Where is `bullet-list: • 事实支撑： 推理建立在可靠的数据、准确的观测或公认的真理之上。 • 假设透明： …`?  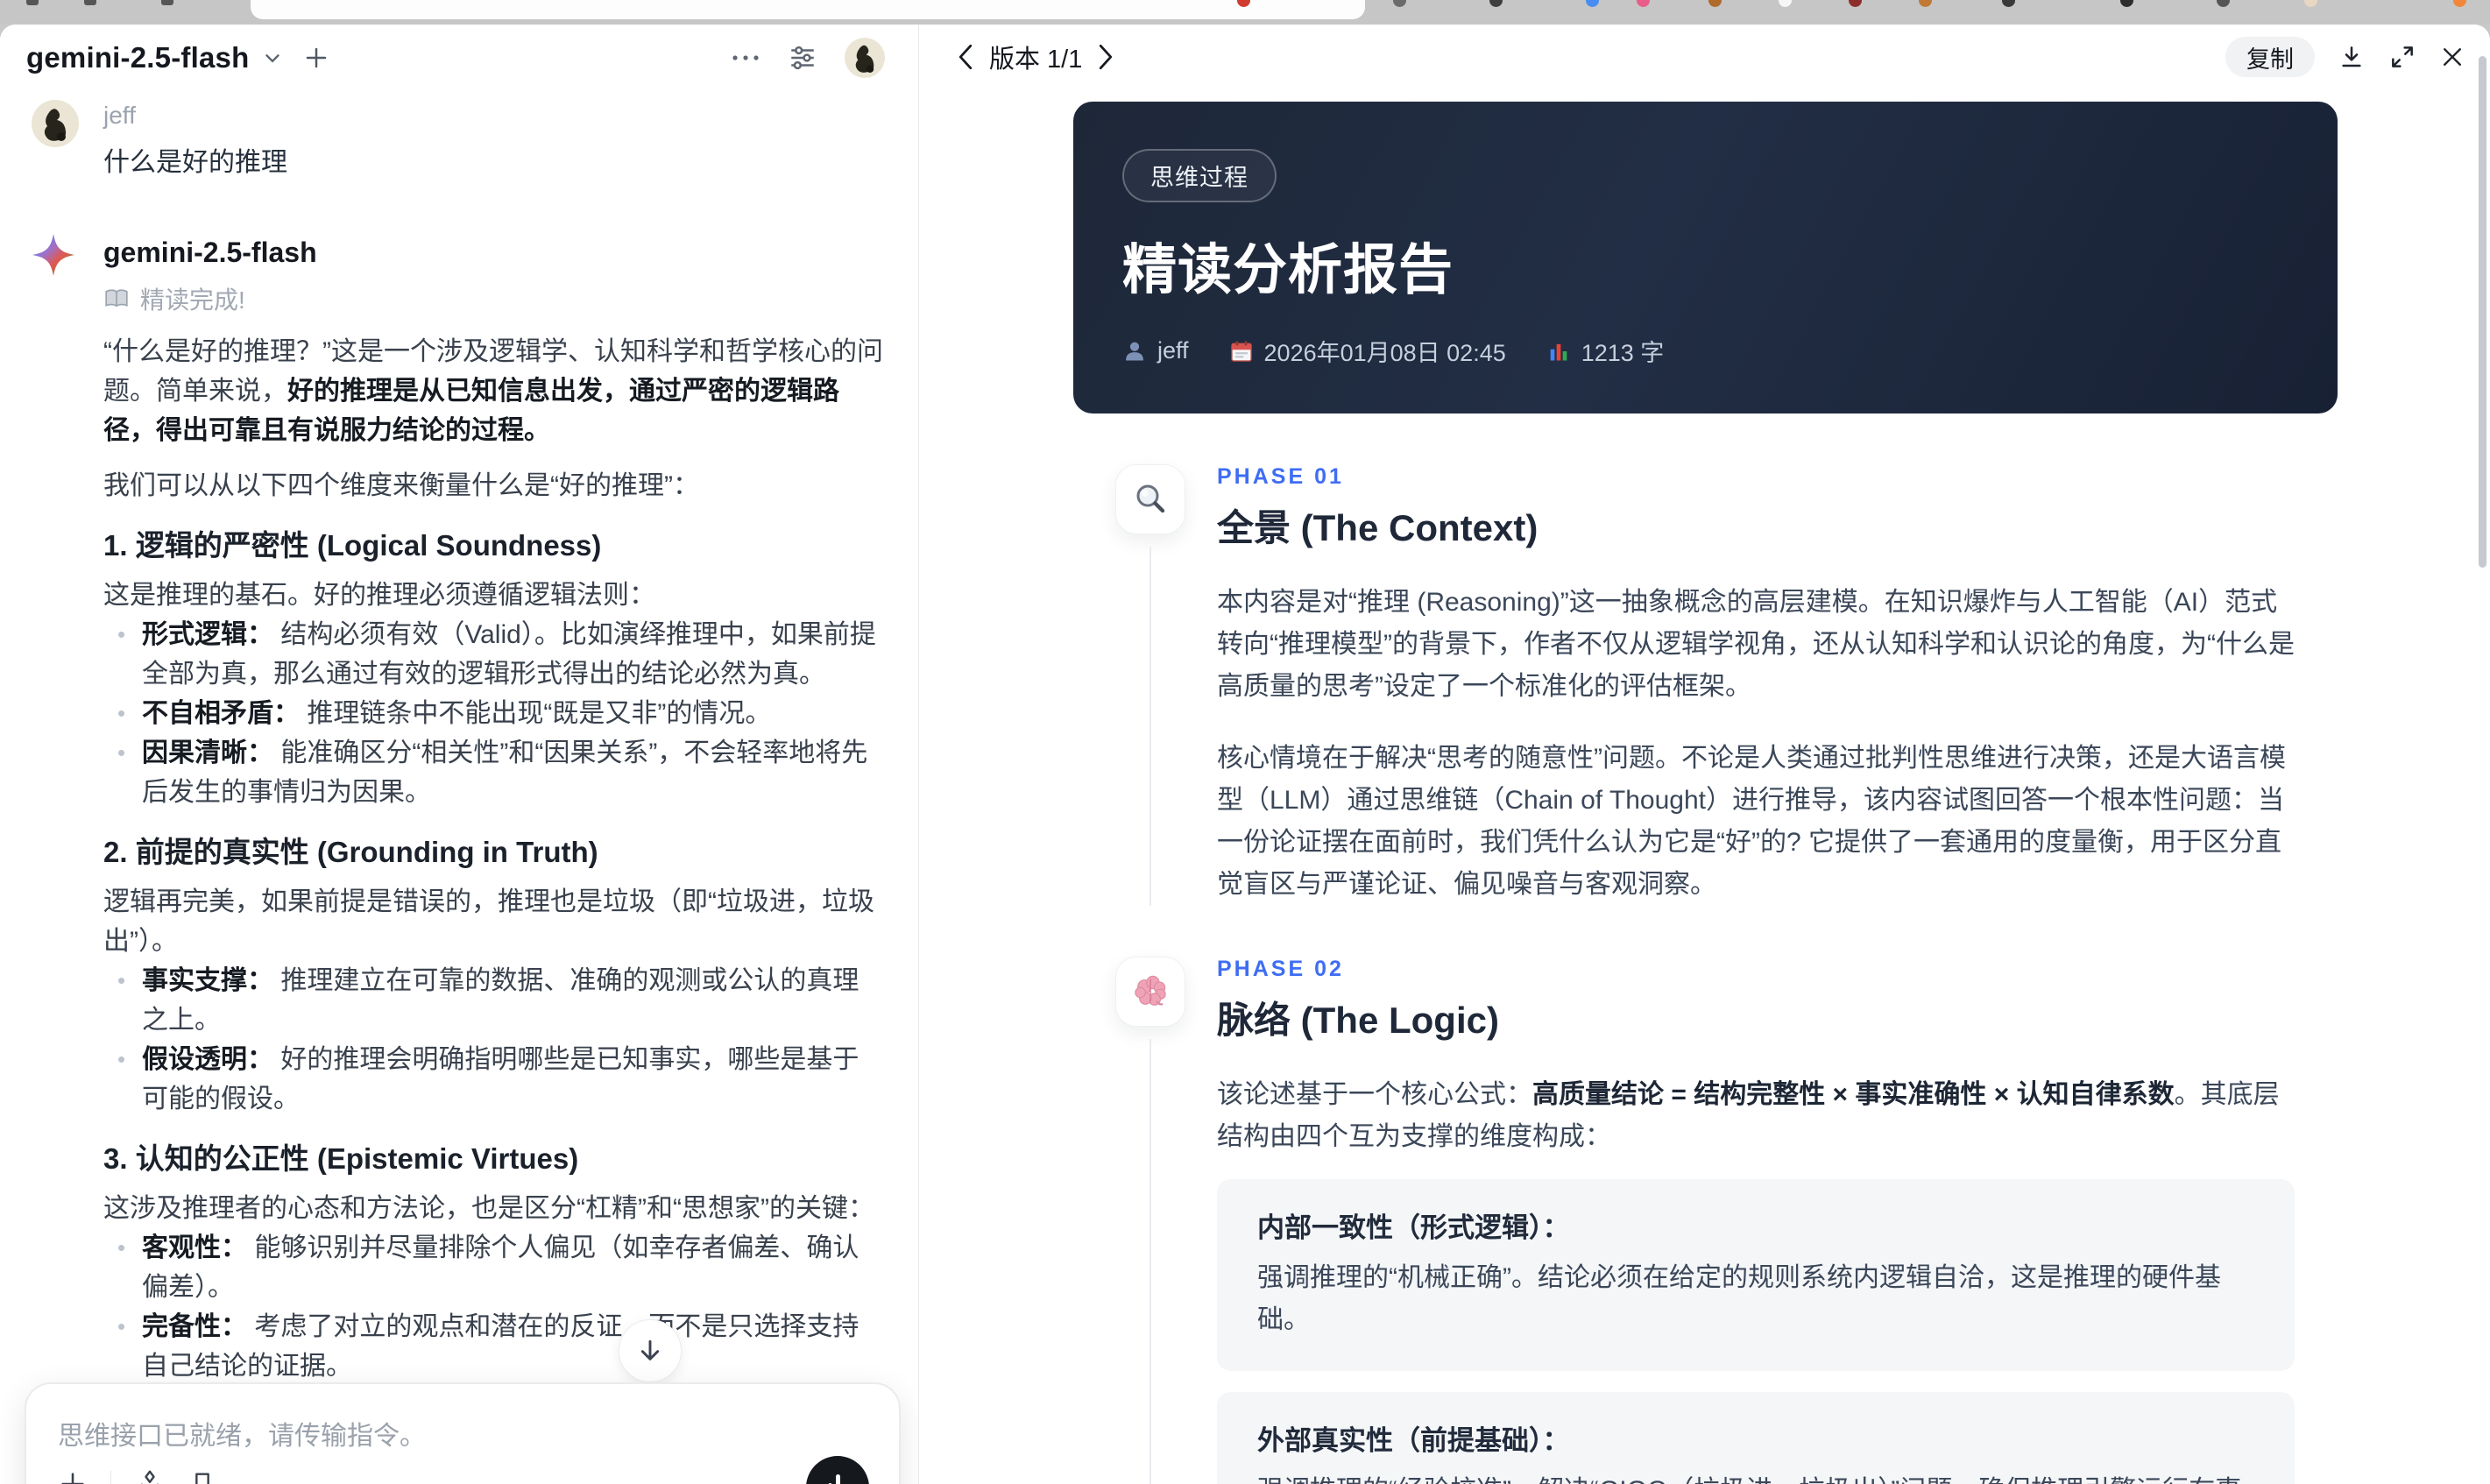
bullet-list: • 事实支撑： 推理建立在可靠的数据、准确的观测或公认的真理之上。 • 假设透明： … is located at coordinates (494, 1040).